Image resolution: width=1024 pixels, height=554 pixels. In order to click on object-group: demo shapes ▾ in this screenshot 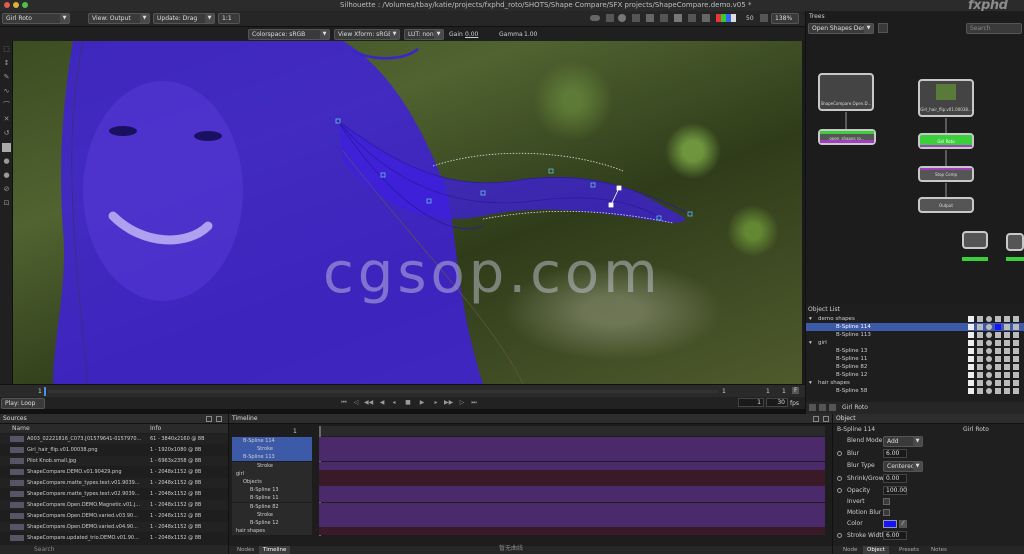, I will do `click(915, 319)`.